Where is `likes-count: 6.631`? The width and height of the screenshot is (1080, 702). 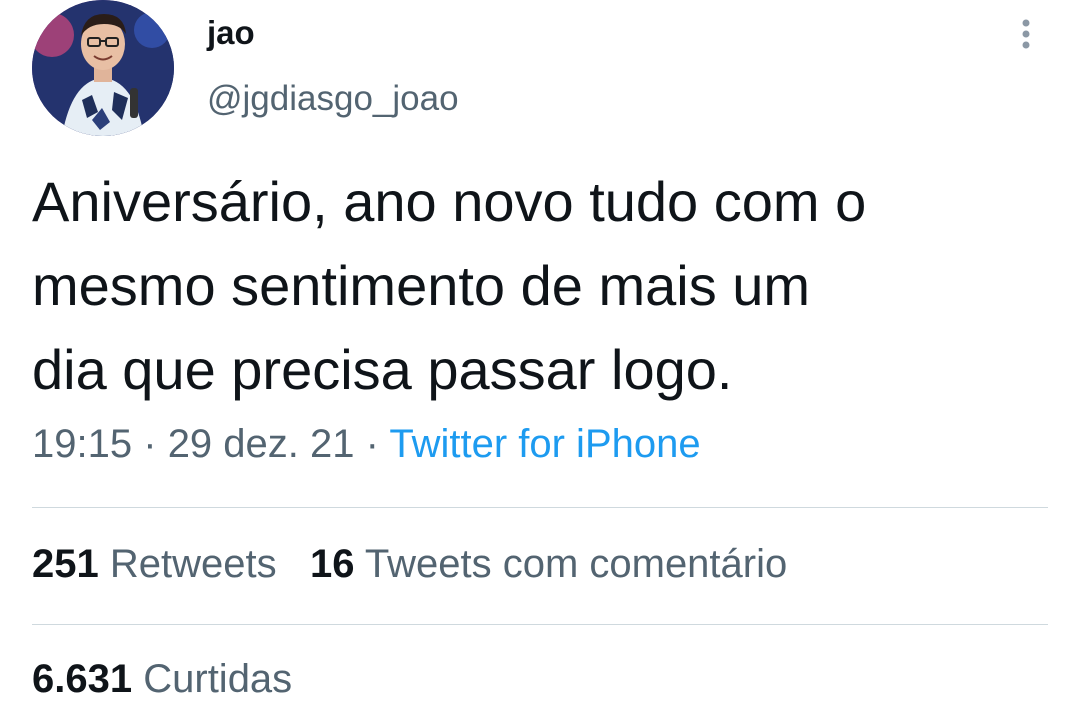 likes-count: 6.631 is located at coordinates (82, 679).